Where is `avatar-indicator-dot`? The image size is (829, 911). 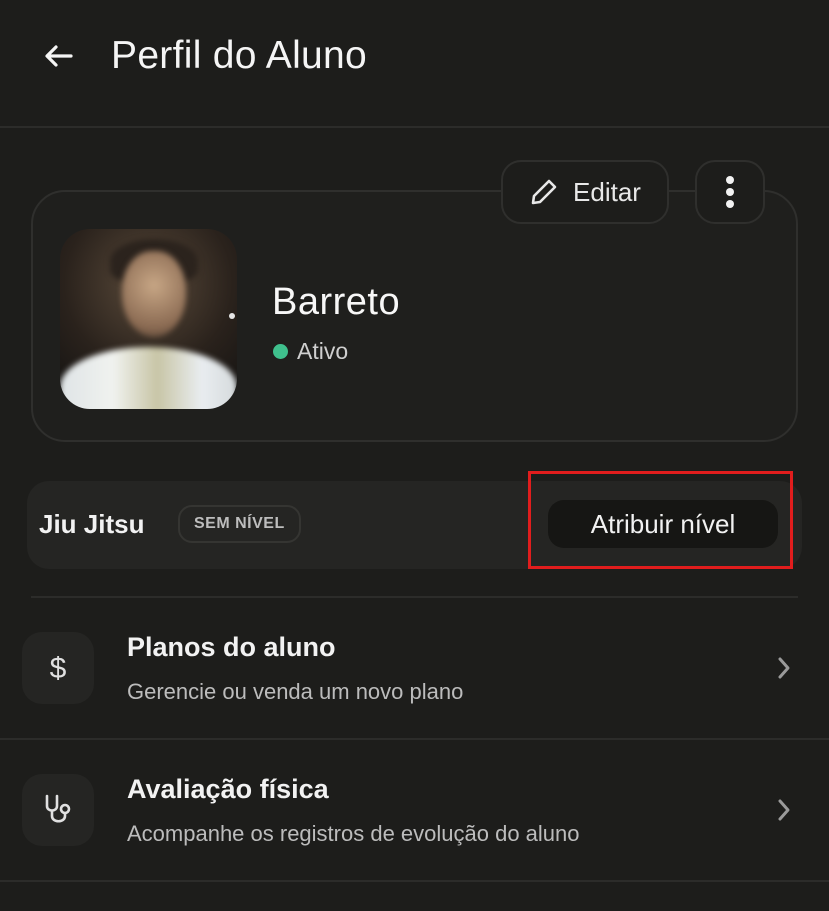
avatar-indicator-dot is located at coordinates (232, 316).